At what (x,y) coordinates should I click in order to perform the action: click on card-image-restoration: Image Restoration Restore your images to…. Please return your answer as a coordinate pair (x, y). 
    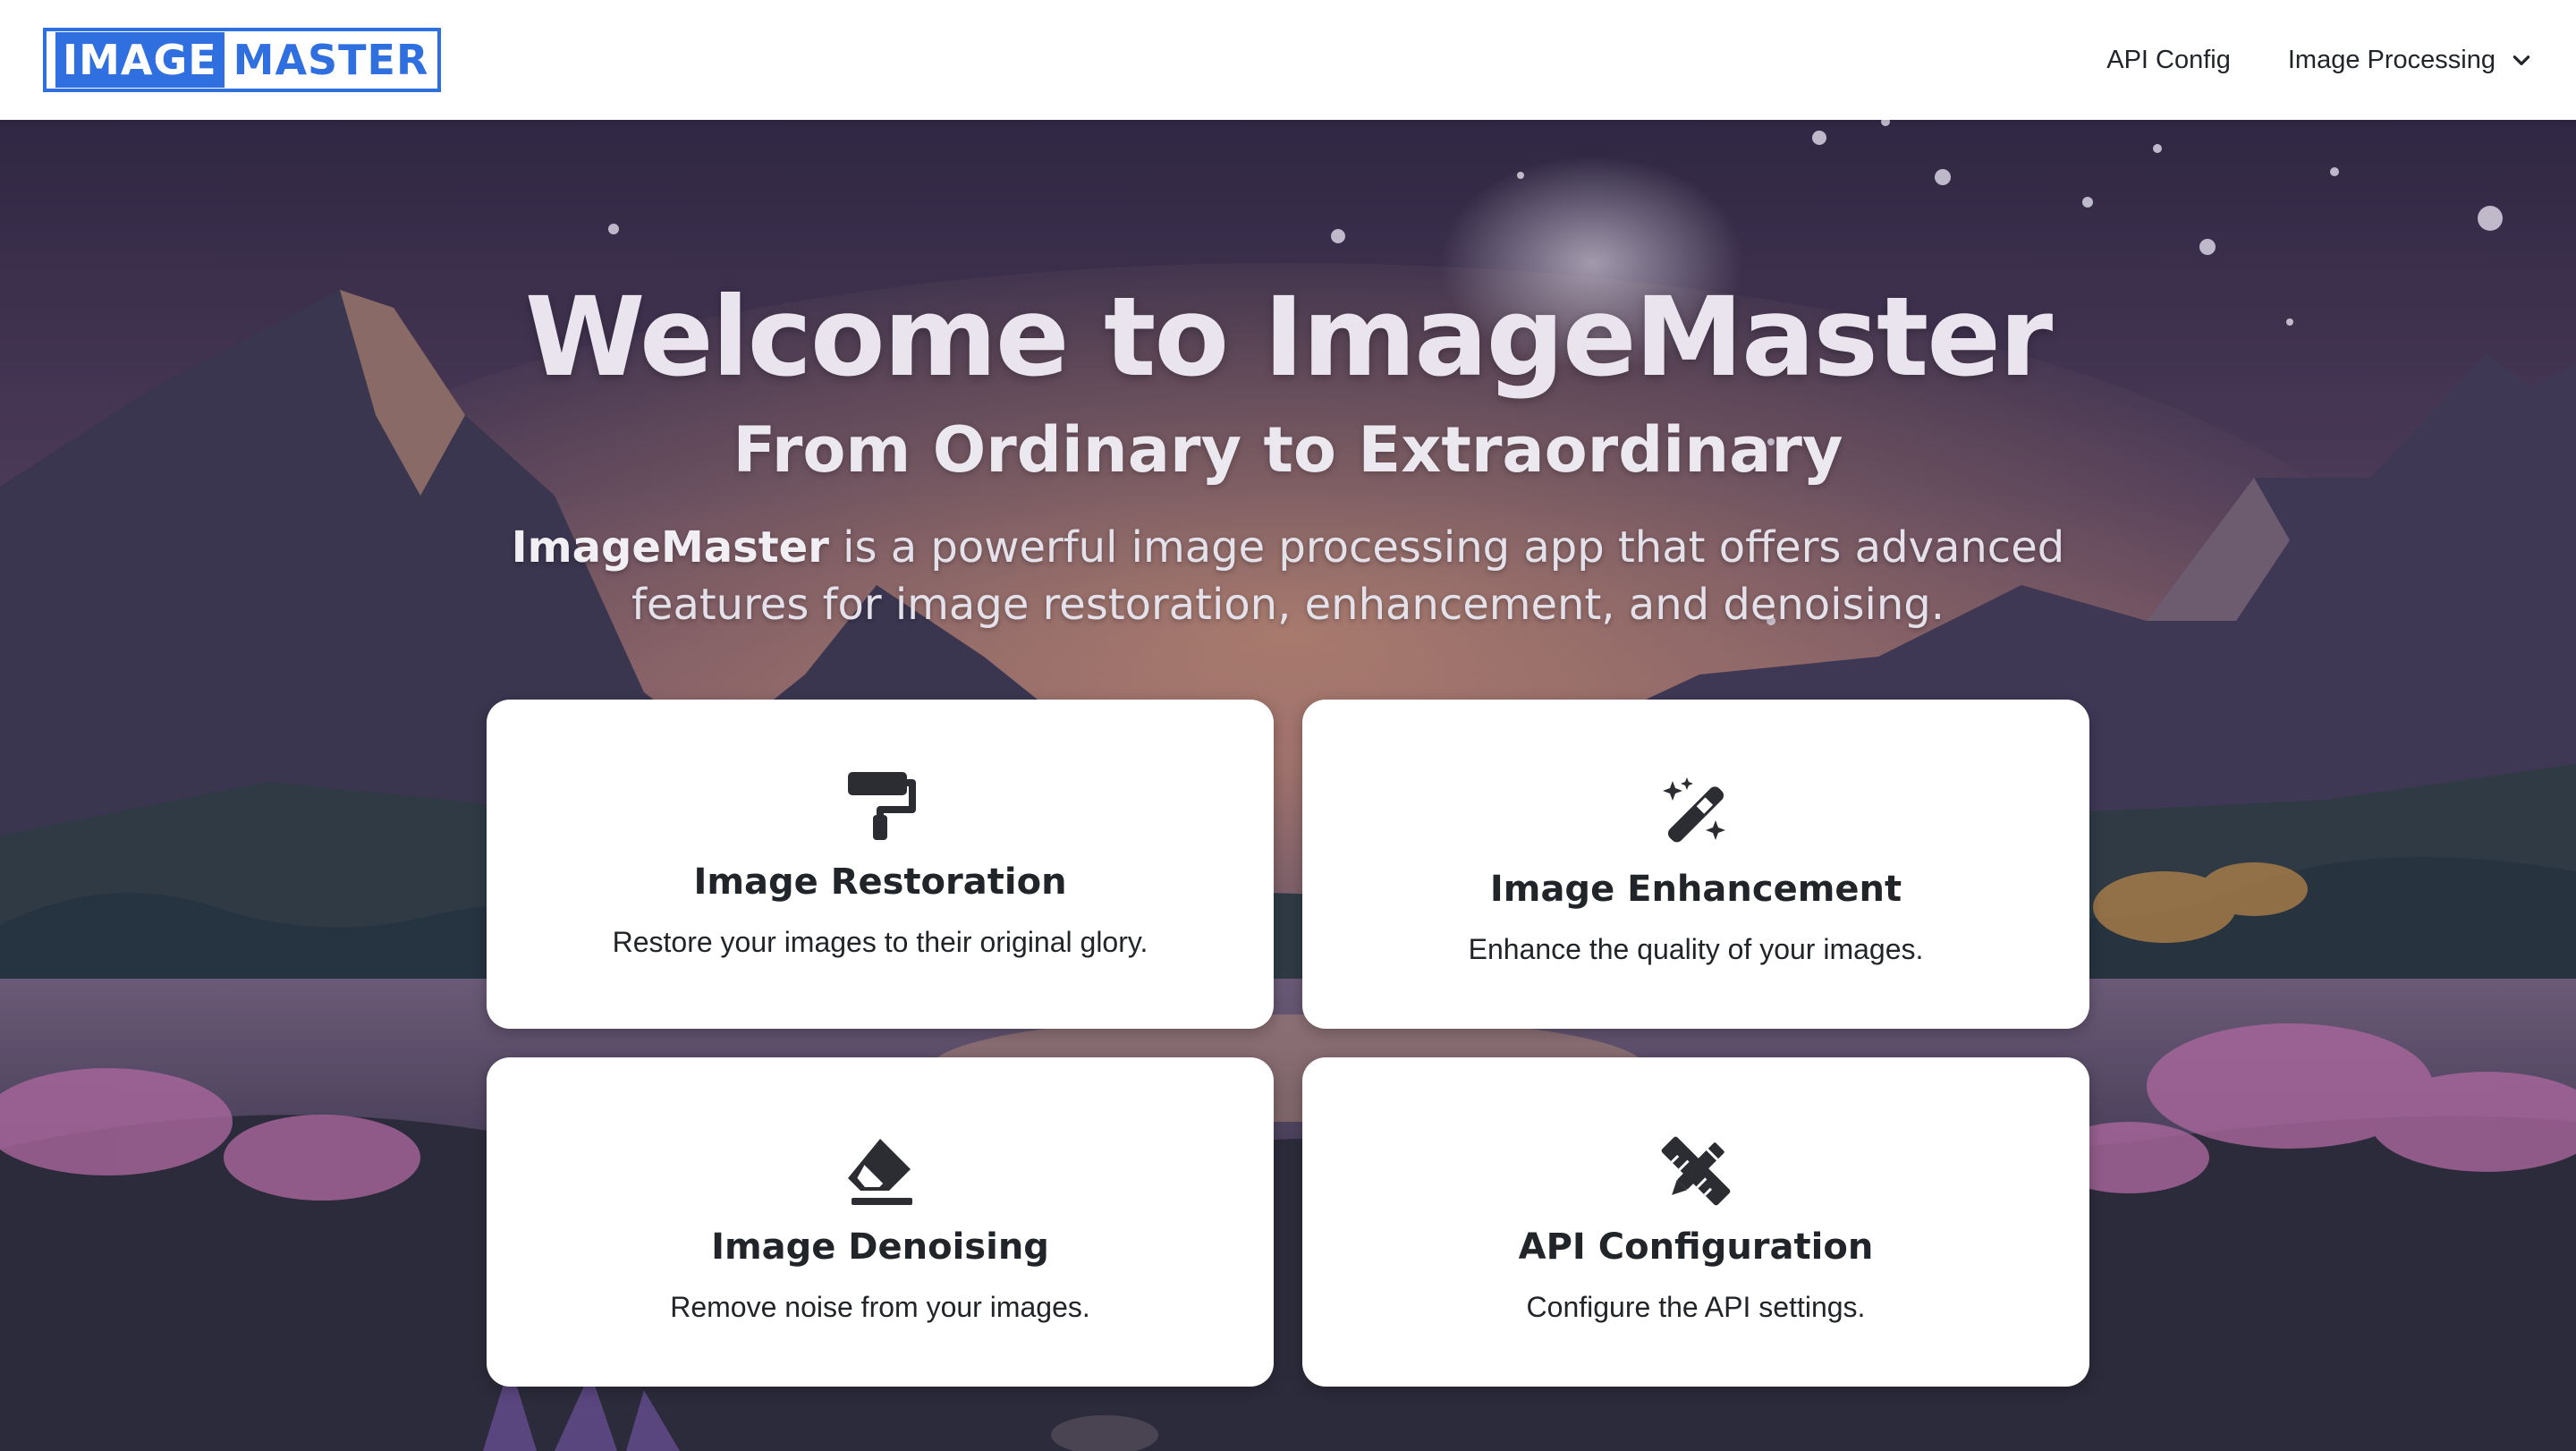
    Looking at the image, I should click on (880, 864).